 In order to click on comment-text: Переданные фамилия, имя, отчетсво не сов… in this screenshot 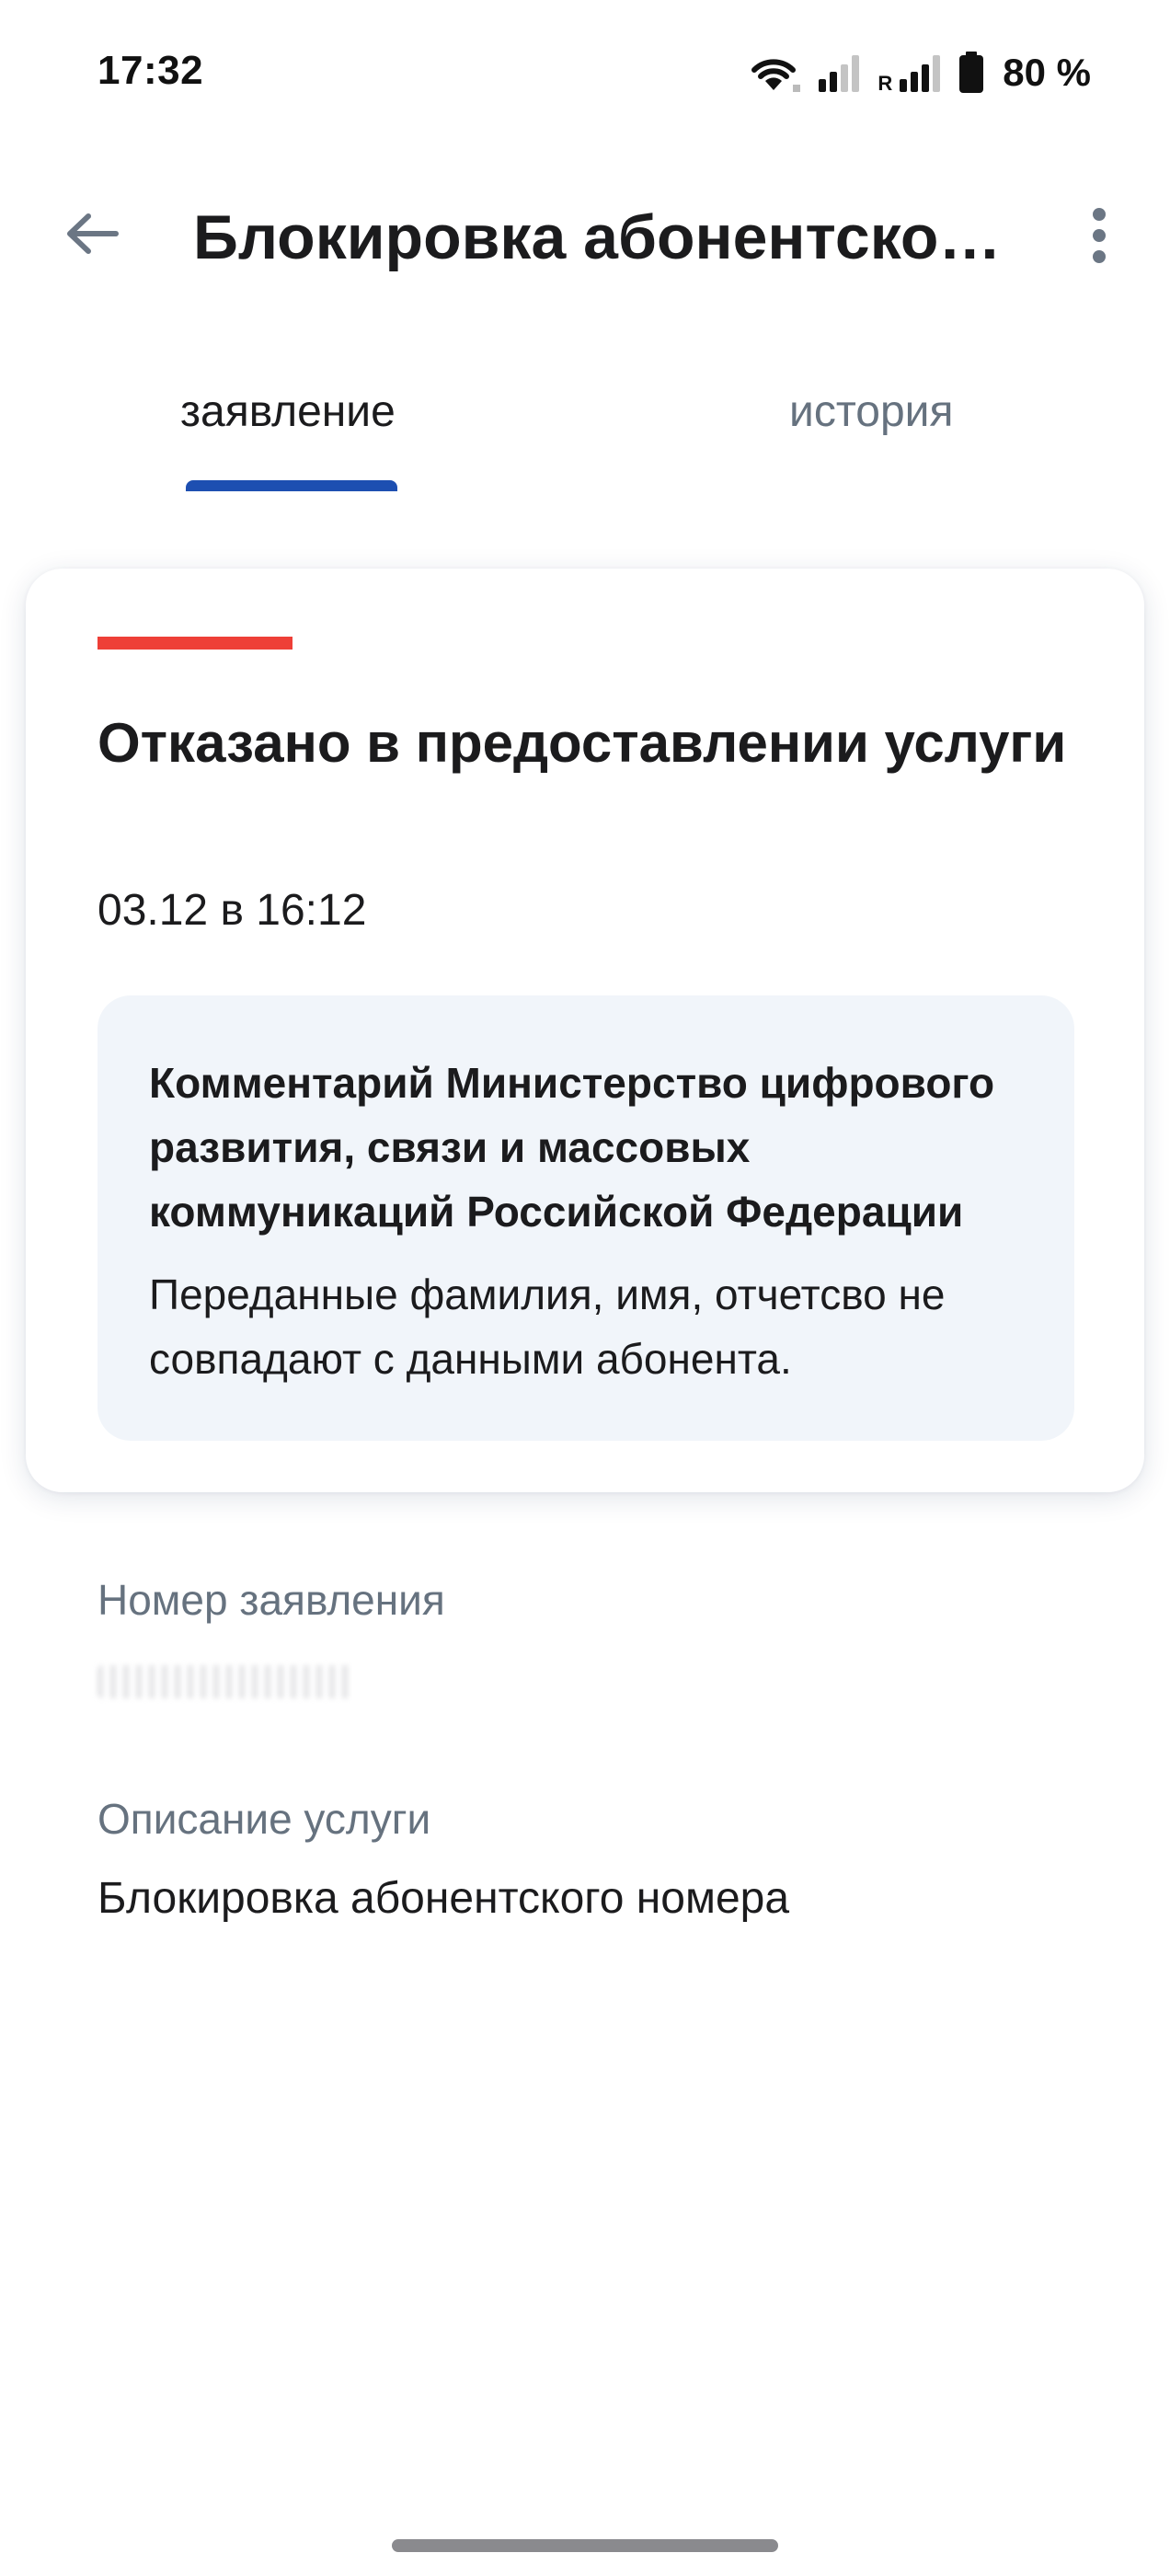, I will do `click(547, 1327)`.